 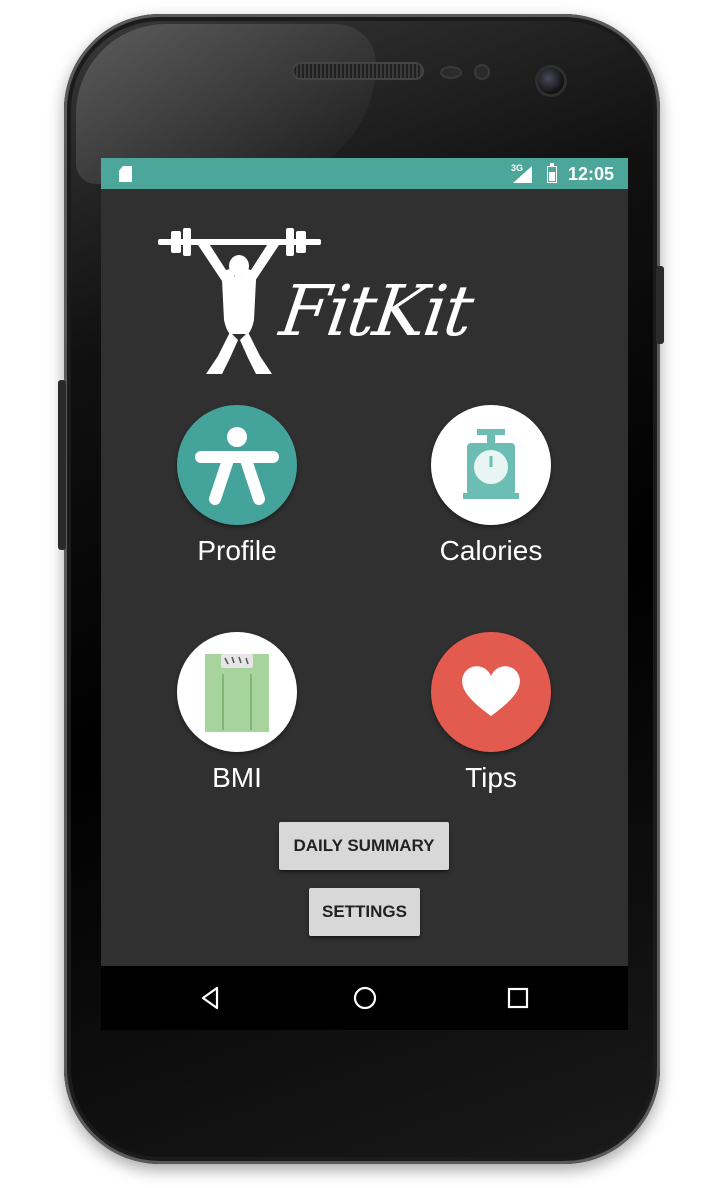 What do you see at coordinates (237, 550) in the screenshot?
I see `profile-label: Profile` at bounding box center [237, 550].